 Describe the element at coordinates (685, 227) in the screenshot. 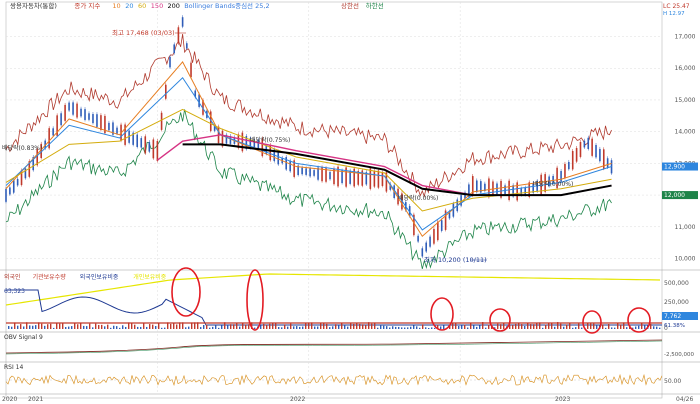

I see `price-tick-label: 11,000` at that location.